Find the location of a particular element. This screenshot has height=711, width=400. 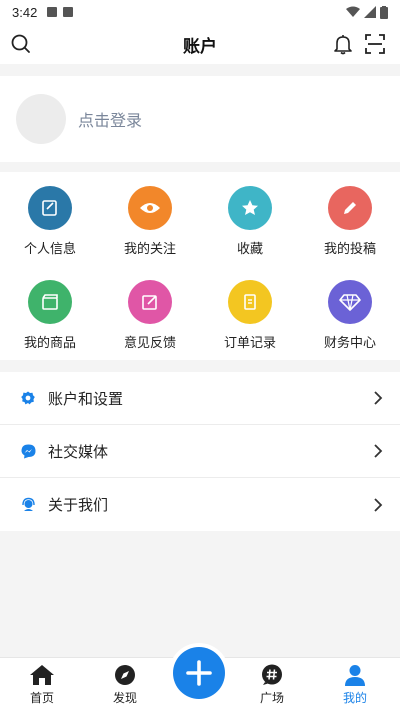

status-time: 3:42 is located at coordinates (25, 12).